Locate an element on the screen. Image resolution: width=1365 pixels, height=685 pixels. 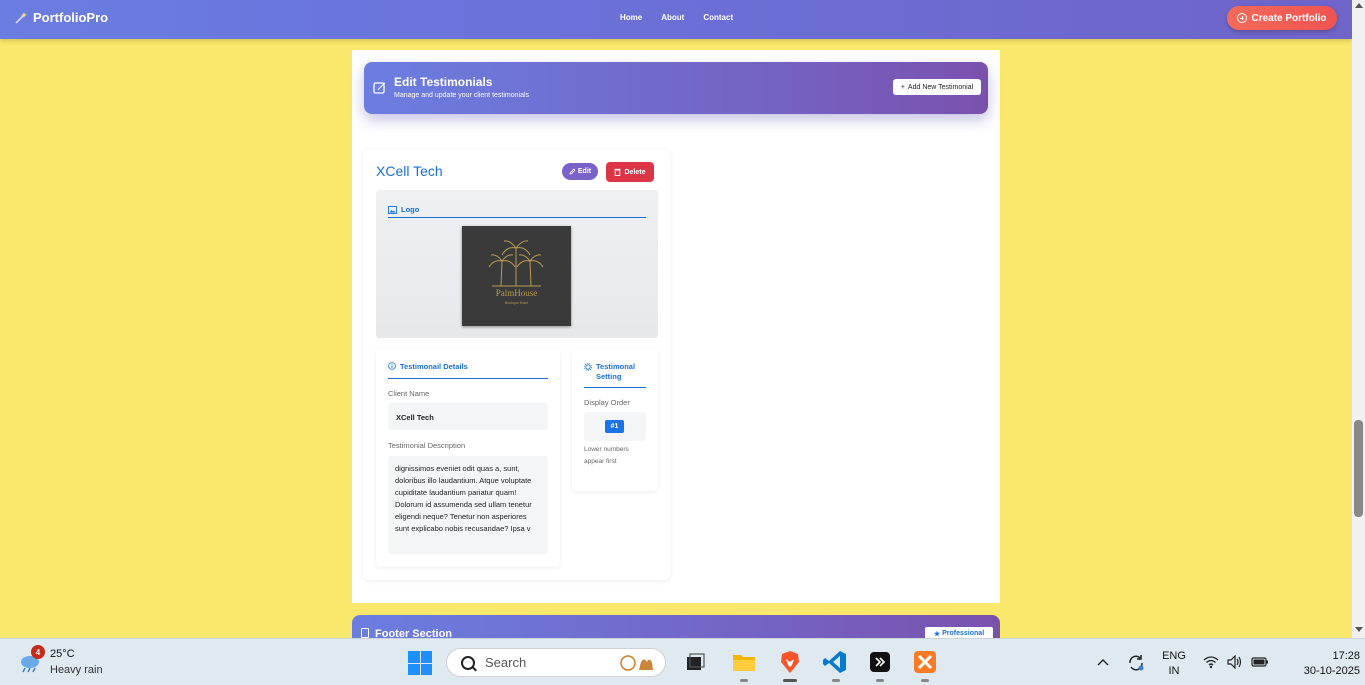
speaker-icon is located at coordinates (1235, 662).